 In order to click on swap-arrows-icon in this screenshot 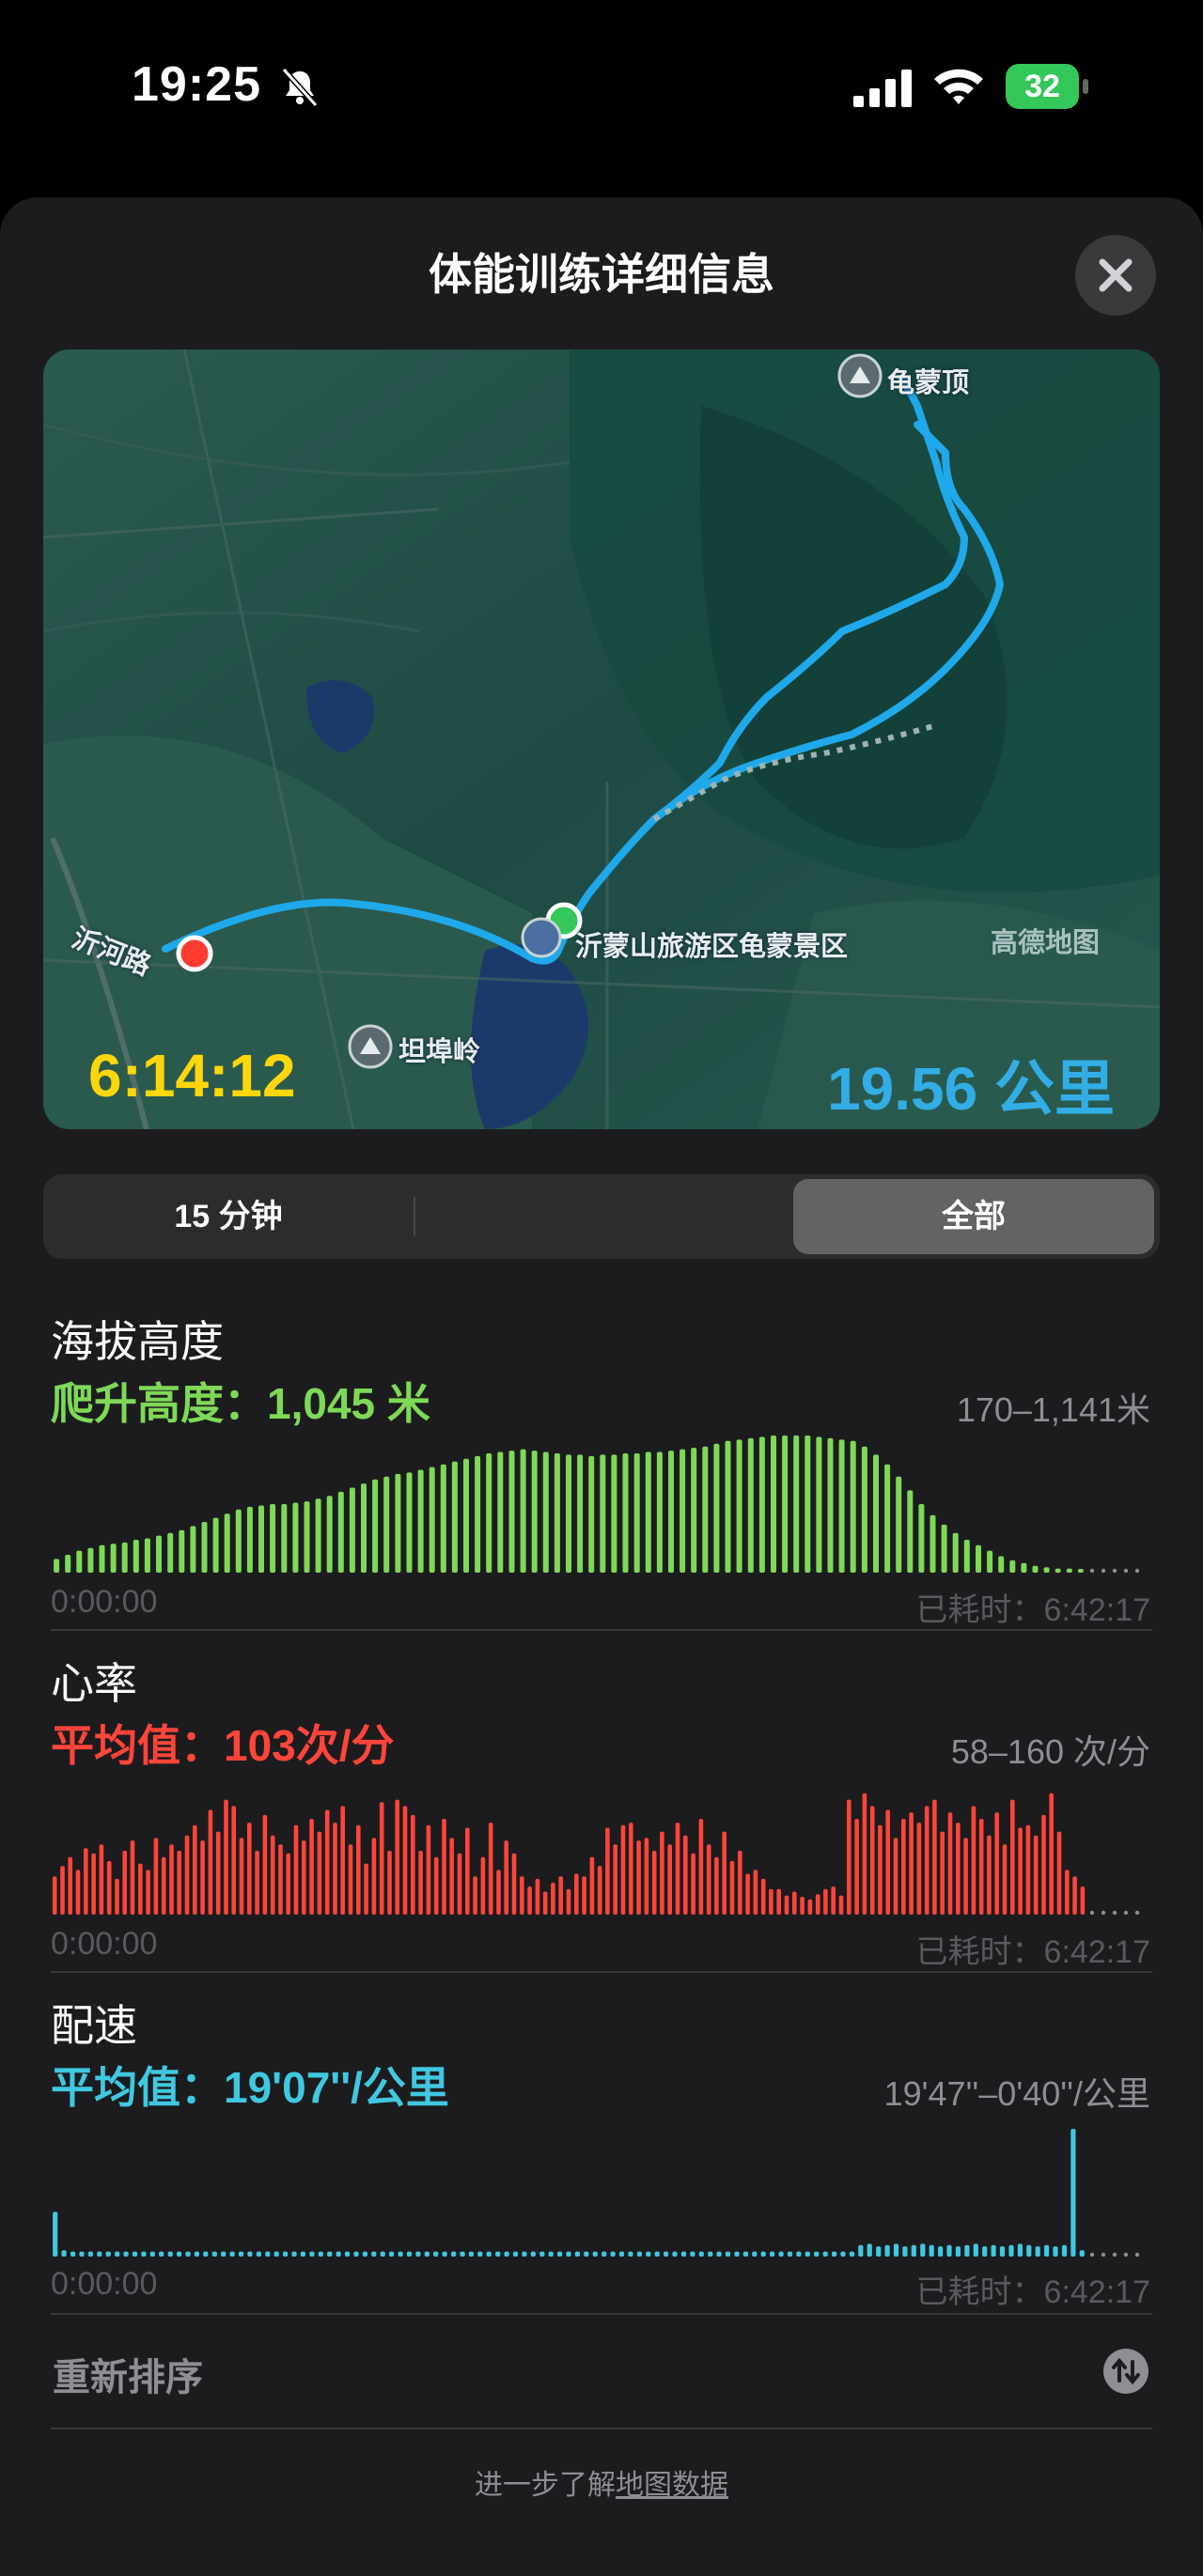, I will do `click(1126, 2371)`.